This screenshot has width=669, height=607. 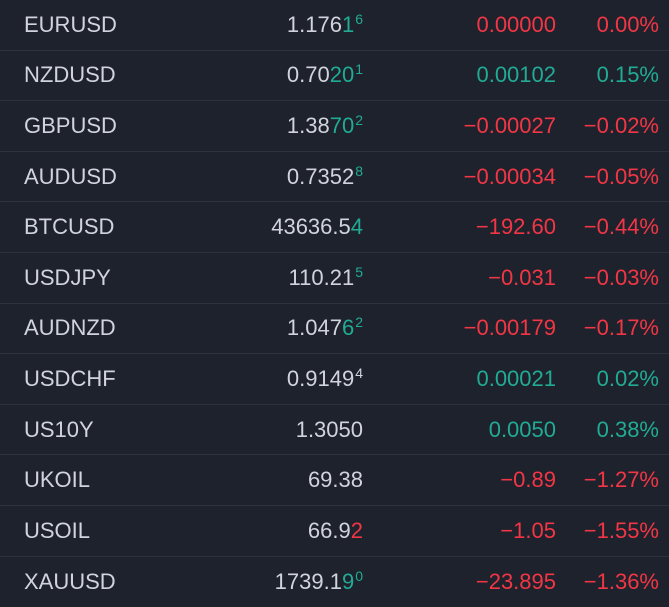 I want to click on watchlist-row-usdjpy: USDJPY 110.21 5 −0.031 −0.03%, so click(x=334, y=278).